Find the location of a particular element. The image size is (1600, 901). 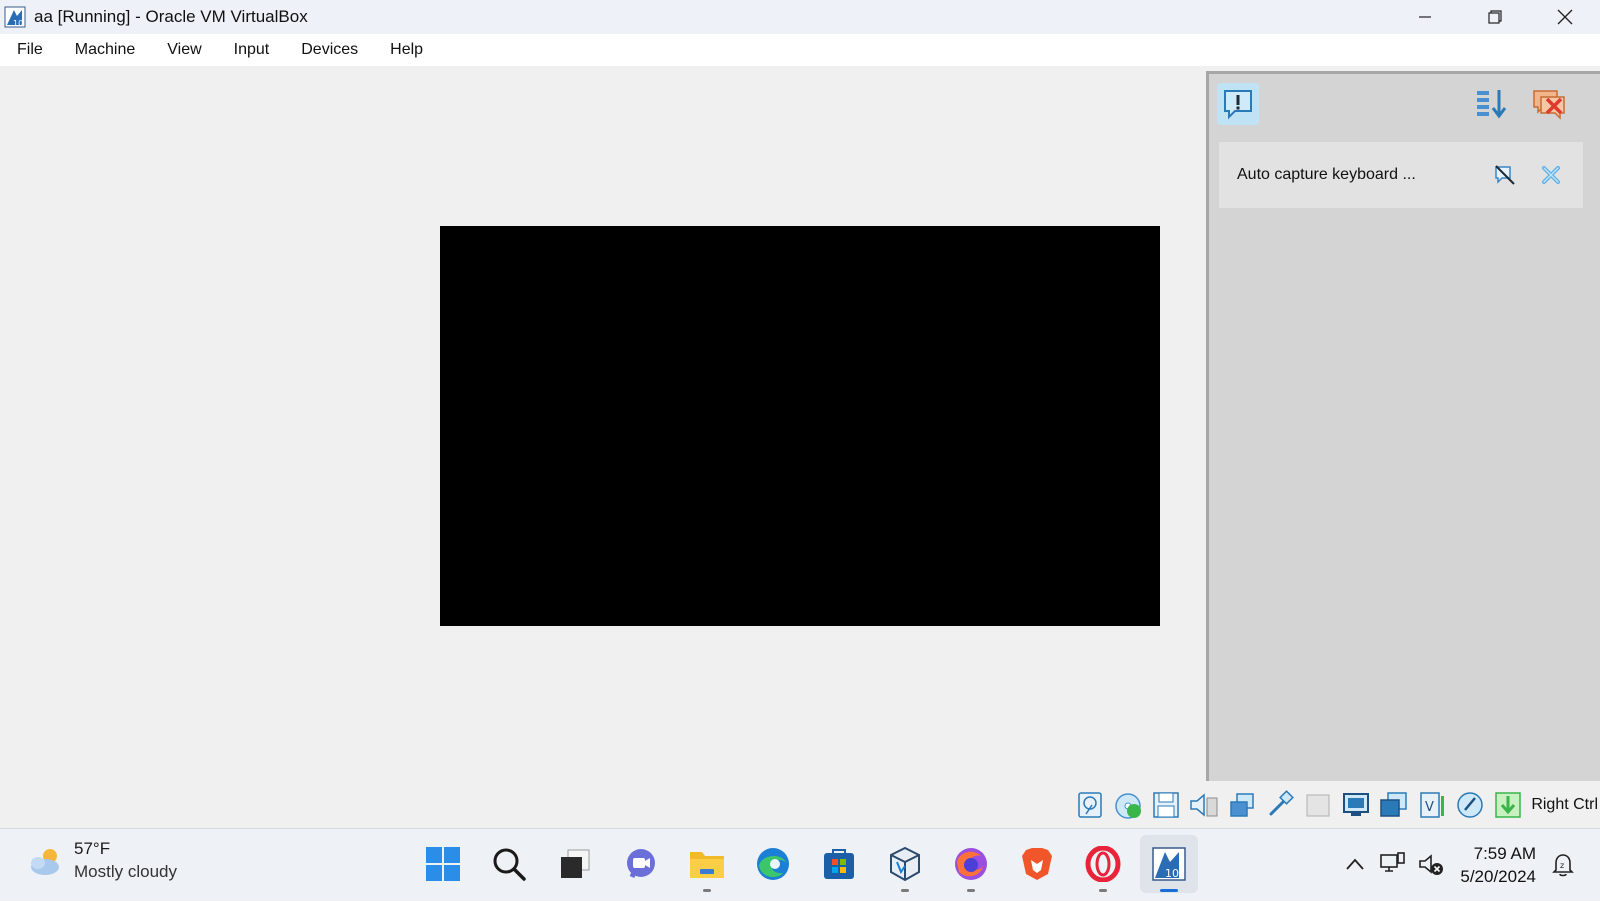

recording-icon is located at coordinates (1394, 805).